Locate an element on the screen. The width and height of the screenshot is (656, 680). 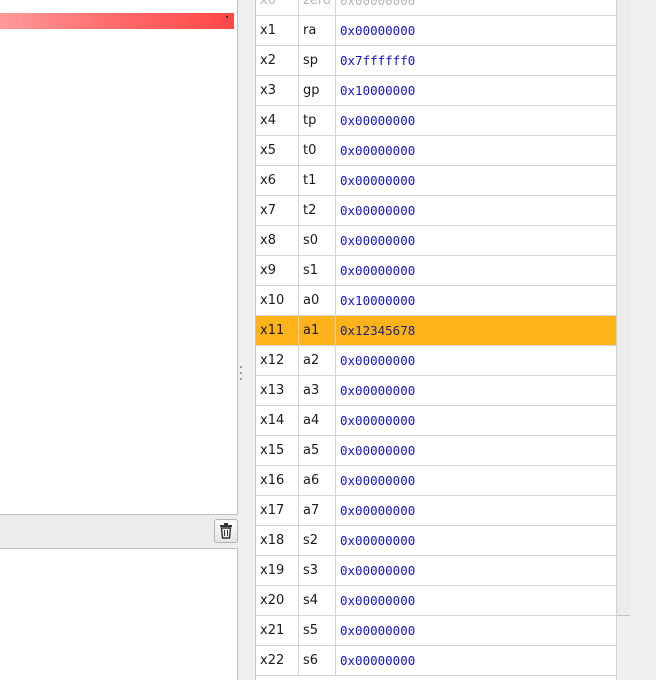
register-name: x13 is located at coordinates (277, 390).